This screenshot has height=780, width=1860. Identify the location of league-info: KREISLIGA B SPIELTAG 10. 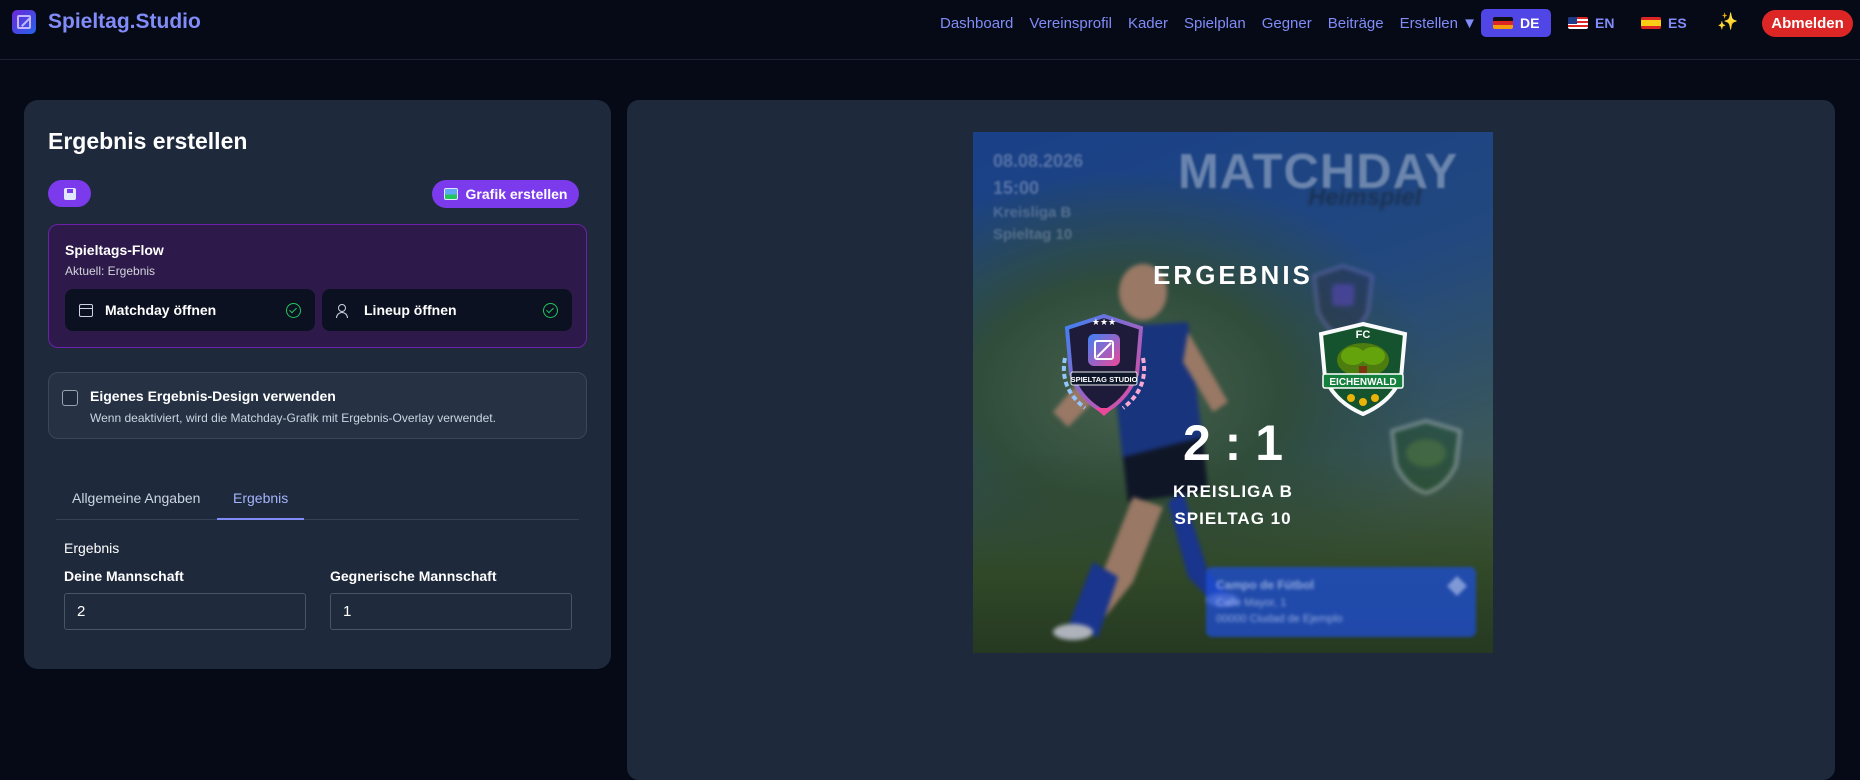
(1233, 505).